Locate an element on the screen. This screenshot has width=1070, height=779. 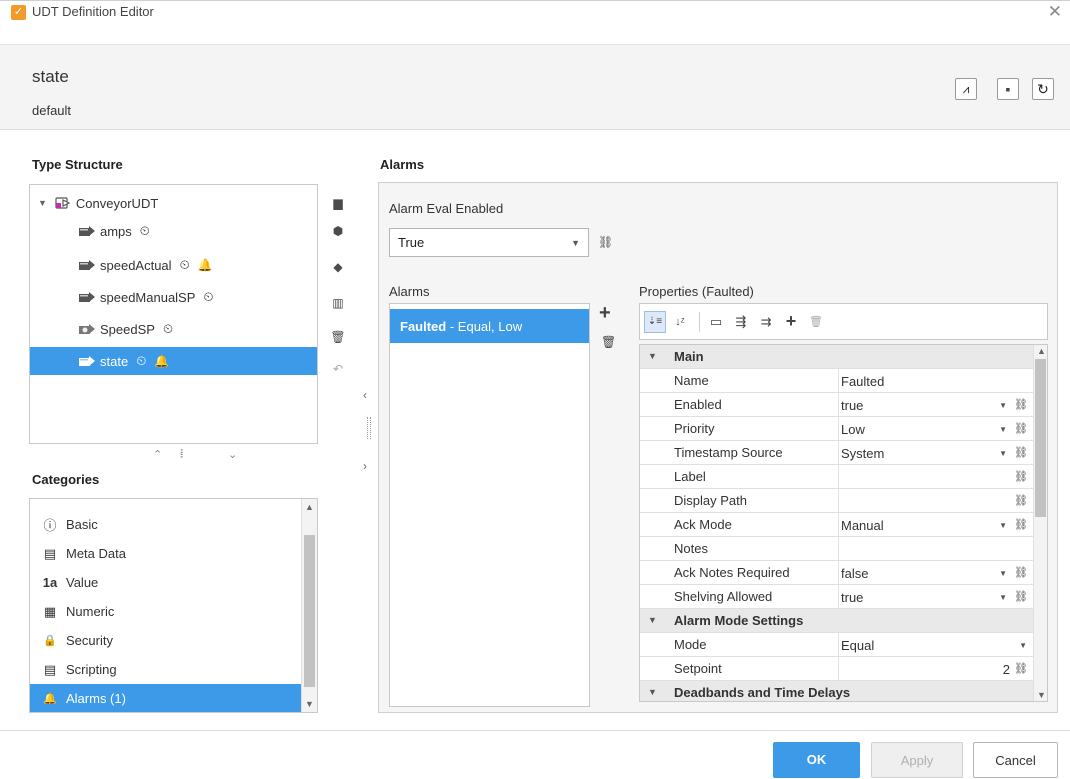
property-value: Equal ▼ is located at coordinates (935, 645).